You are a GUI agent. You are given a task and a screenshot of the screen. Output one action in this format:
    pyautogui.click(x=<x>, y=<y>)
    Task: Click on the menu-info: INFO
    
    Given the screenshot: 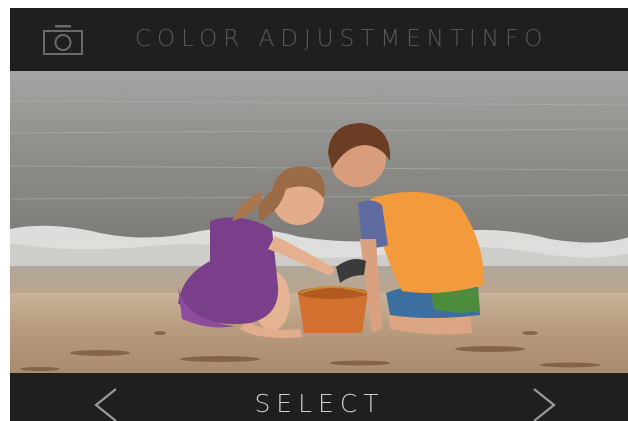 What is the action you would take?
    pyautogui.click(x=508, y=39)
    